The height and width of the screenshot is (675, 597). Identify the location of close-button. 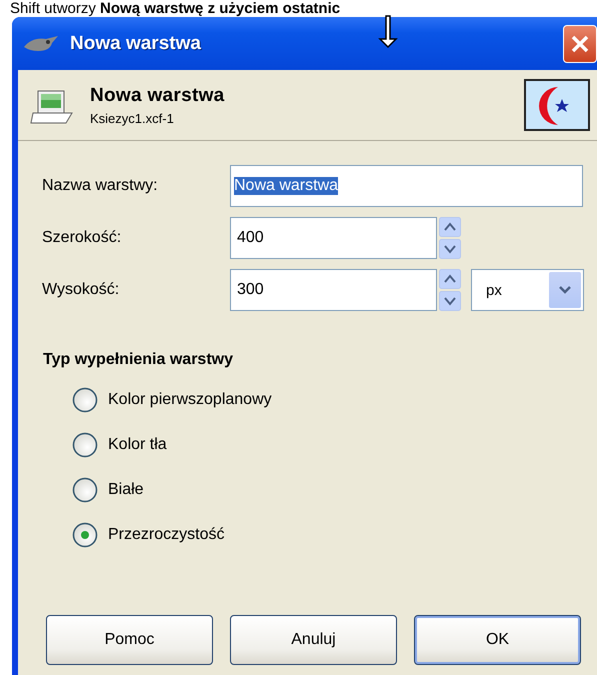
(580, 43).